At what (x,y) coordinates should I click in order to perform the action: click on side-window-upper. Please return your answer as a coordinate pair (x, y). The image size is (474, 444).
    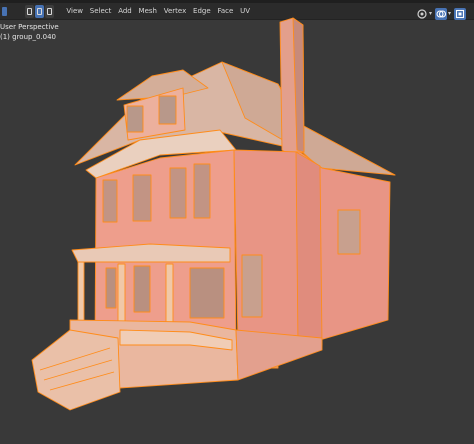
    Looking at the image, I should click on (349, 232).